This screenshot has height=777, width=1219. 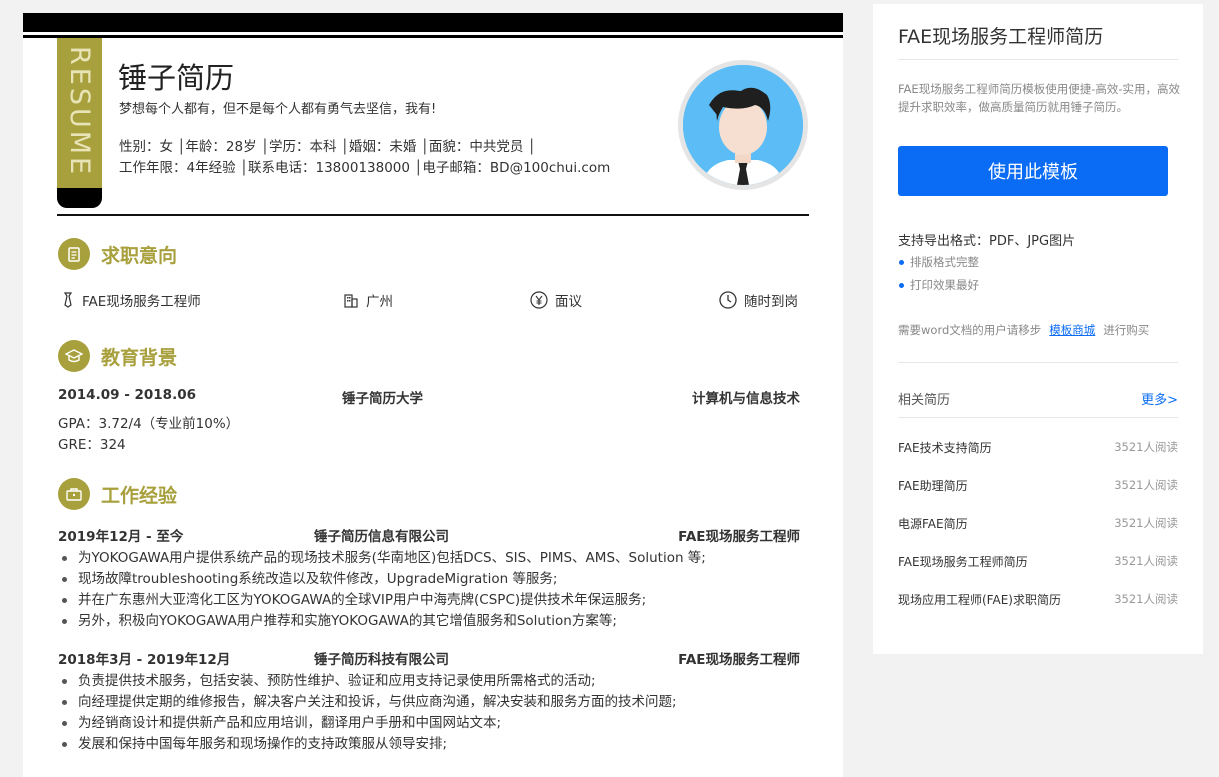 I want to click on section-job-intent: 求职意向, so click(x=117, y=254).